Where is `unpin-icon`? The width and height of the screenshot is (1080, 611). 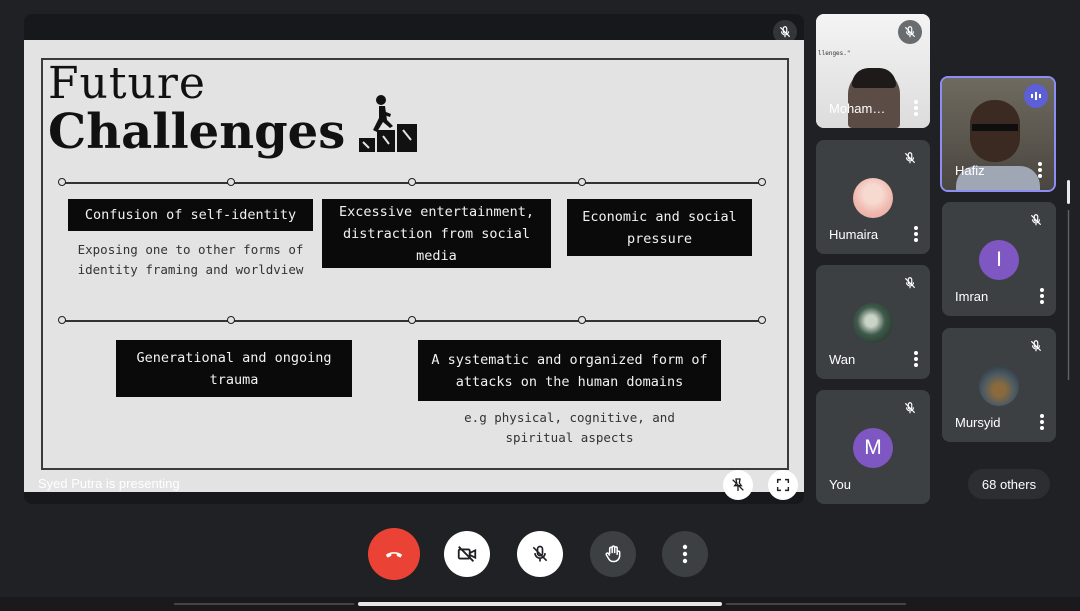 unpin-icon is located at coordinates (738, 484).